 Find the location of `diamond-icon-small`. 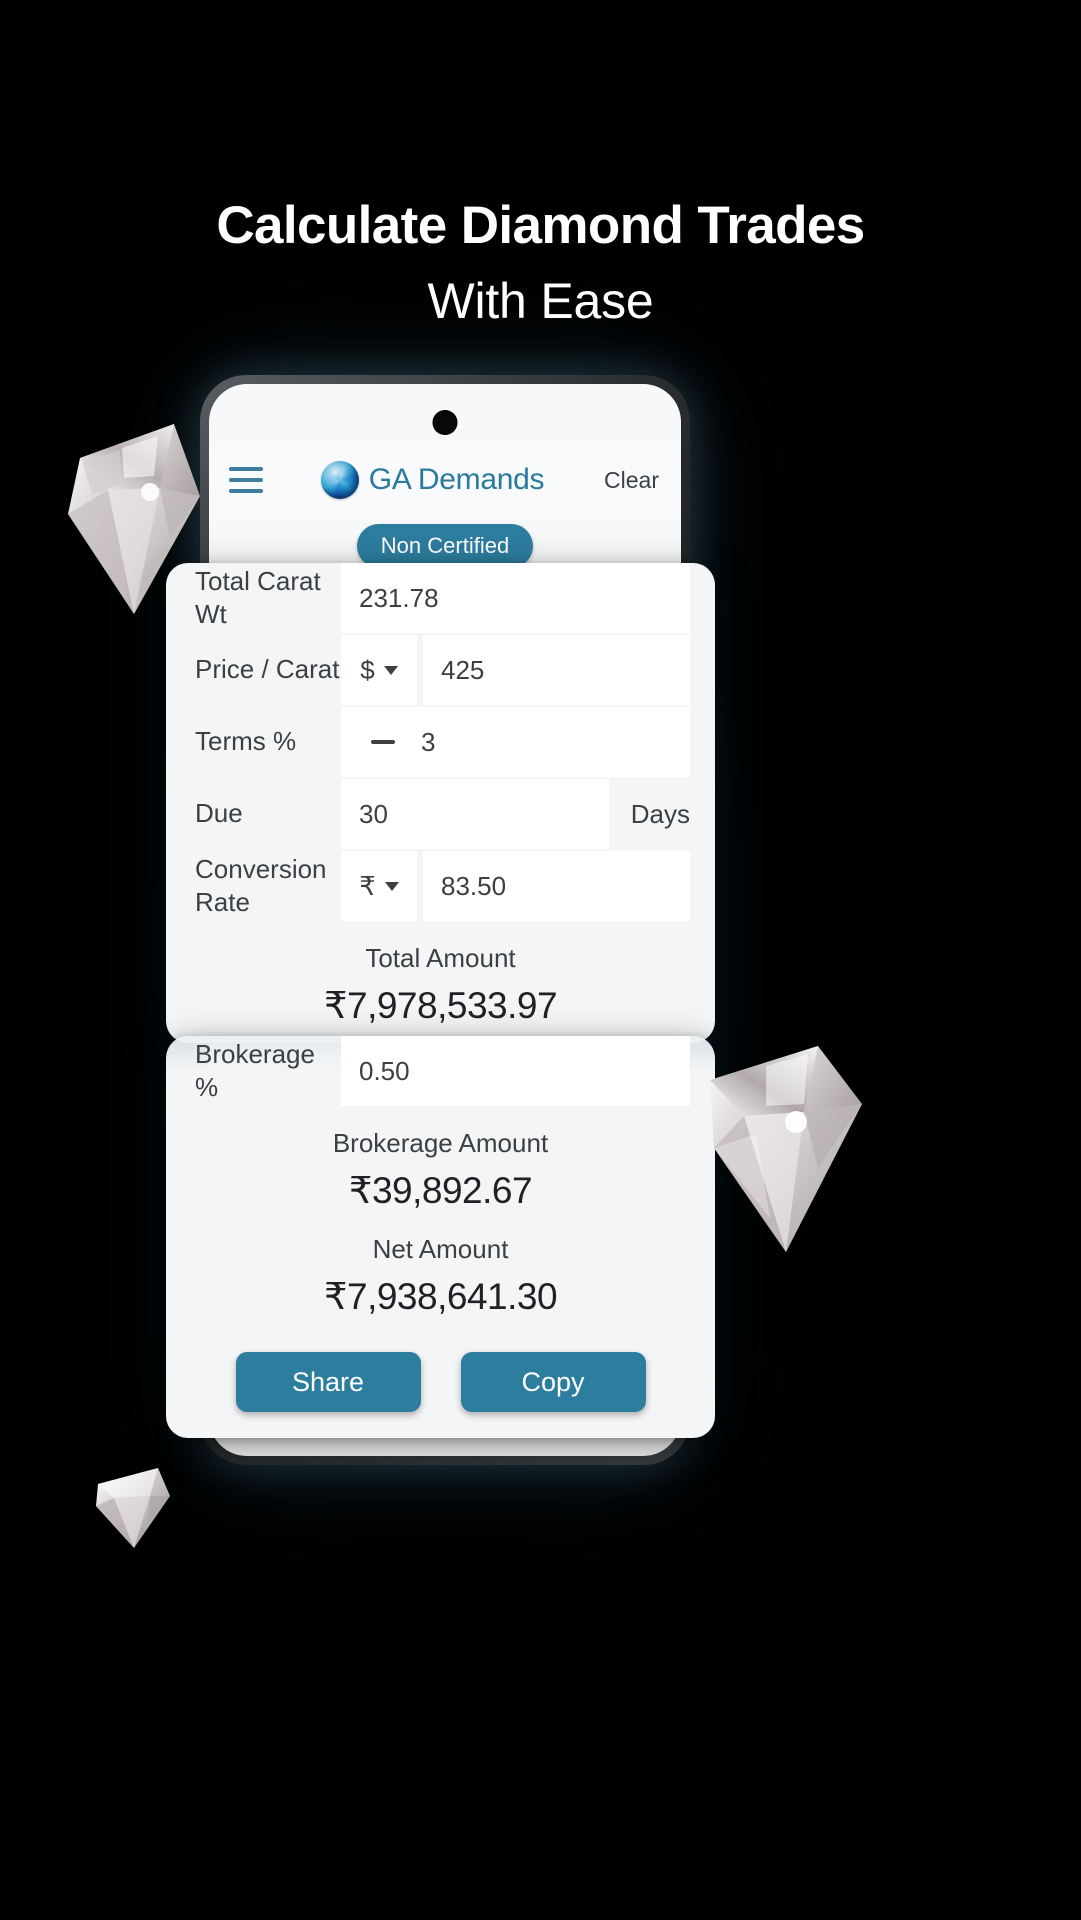

diamond-icon-small is located at coordinates (133, 1507).